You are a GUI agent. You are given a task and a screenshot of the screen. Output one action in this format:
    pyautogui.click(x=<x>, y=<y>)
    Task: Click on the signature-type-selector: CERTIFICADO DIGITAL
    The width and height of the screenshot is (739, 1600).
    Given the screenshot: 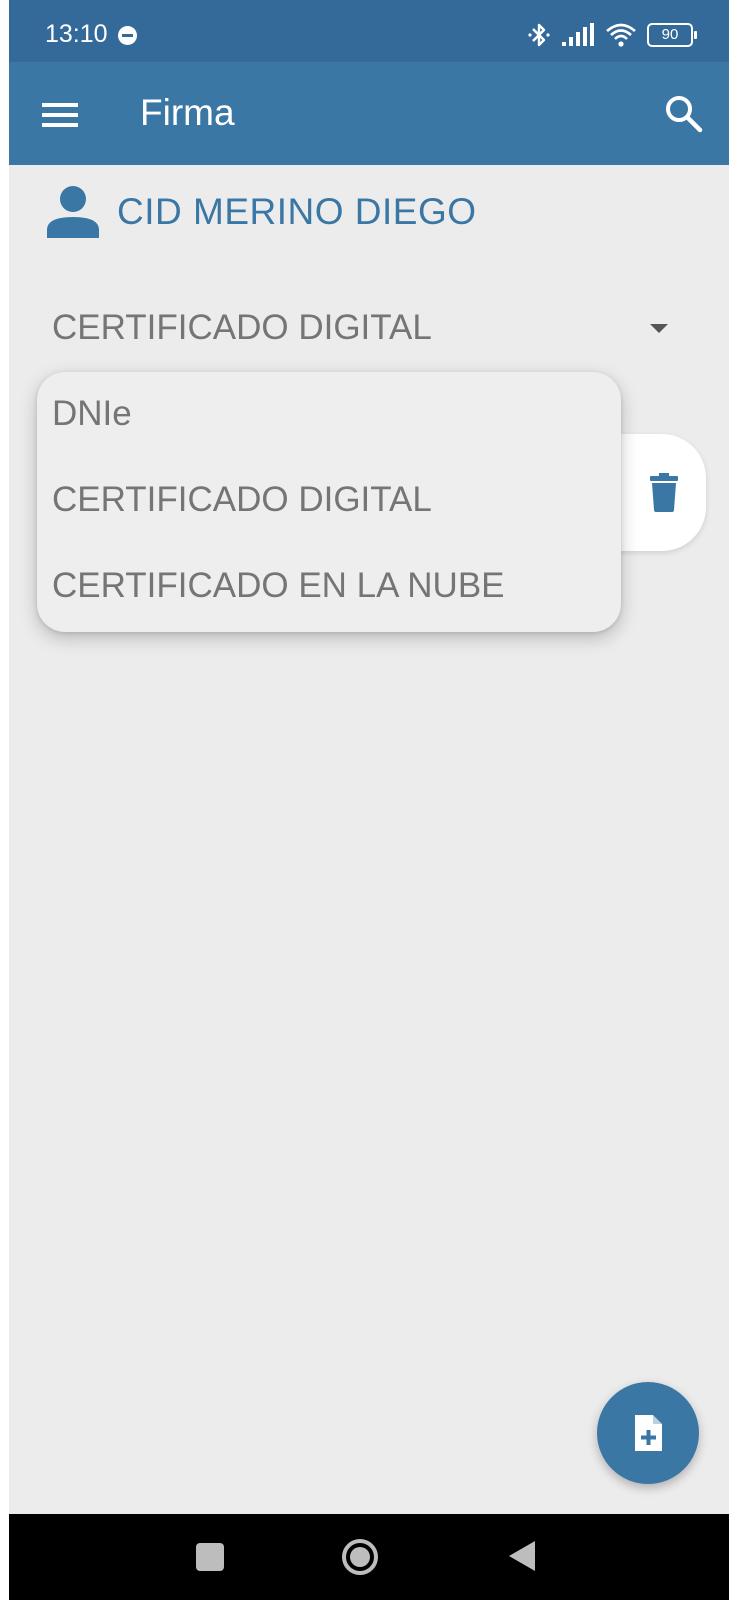 What is the action you would take?
    pyautogui.click(x=372, y=330)
    